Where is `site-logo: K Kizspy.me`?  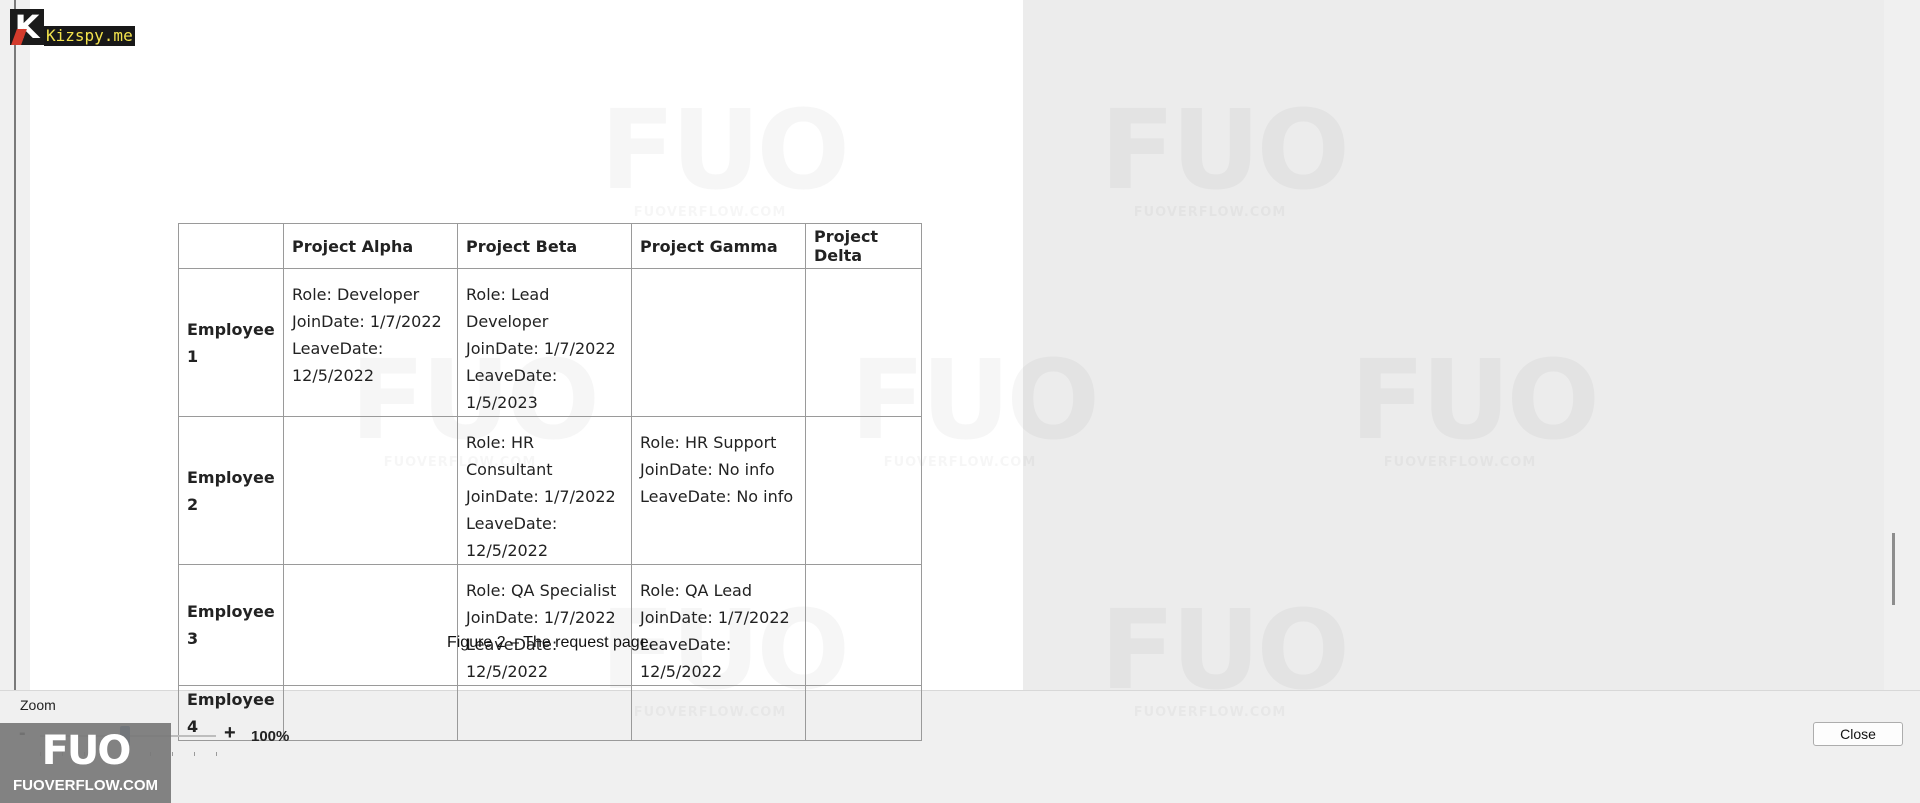
site-logo: K Kizspy.me is located at coordinates (72, 27).